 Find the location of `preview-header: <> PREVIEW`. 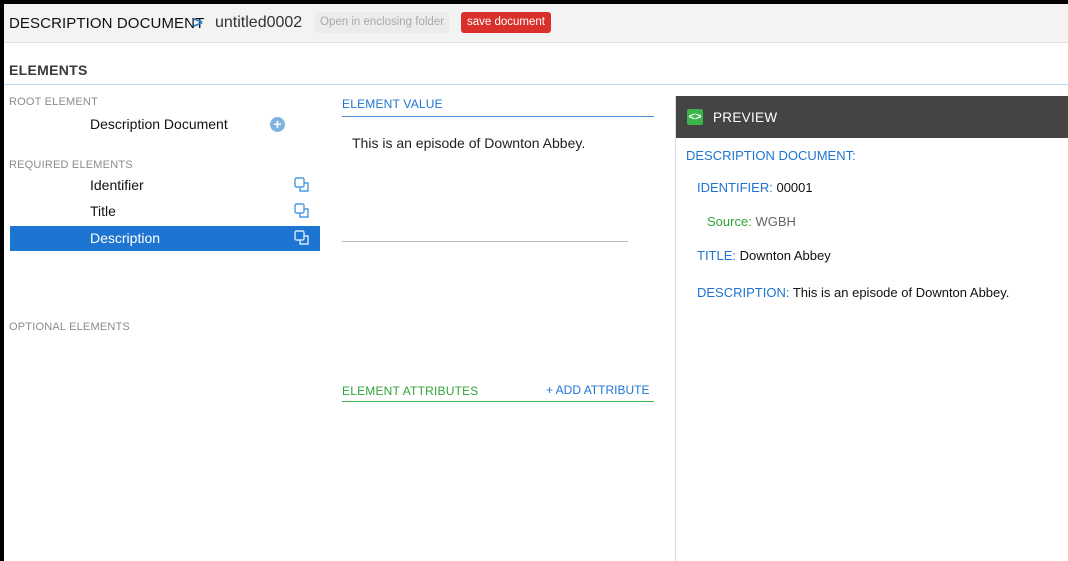

preview-header: <> PREVIEW is located at coordinates (872, 117).